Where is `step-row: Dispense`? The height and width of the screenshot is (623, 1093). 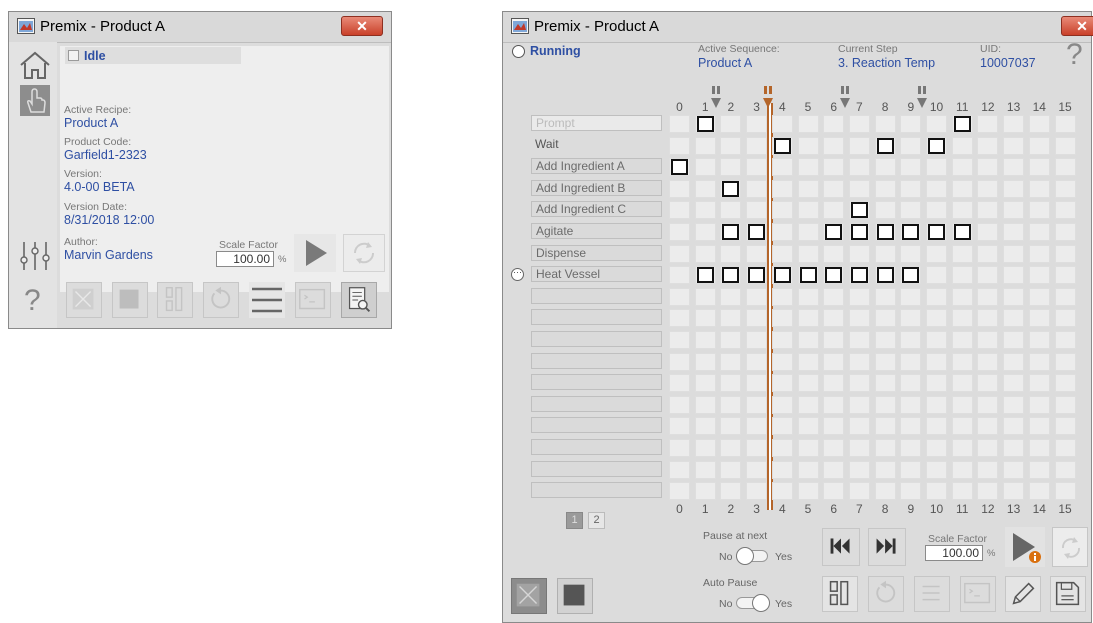 step-row: Dispense is located at coordinates (596, 252).